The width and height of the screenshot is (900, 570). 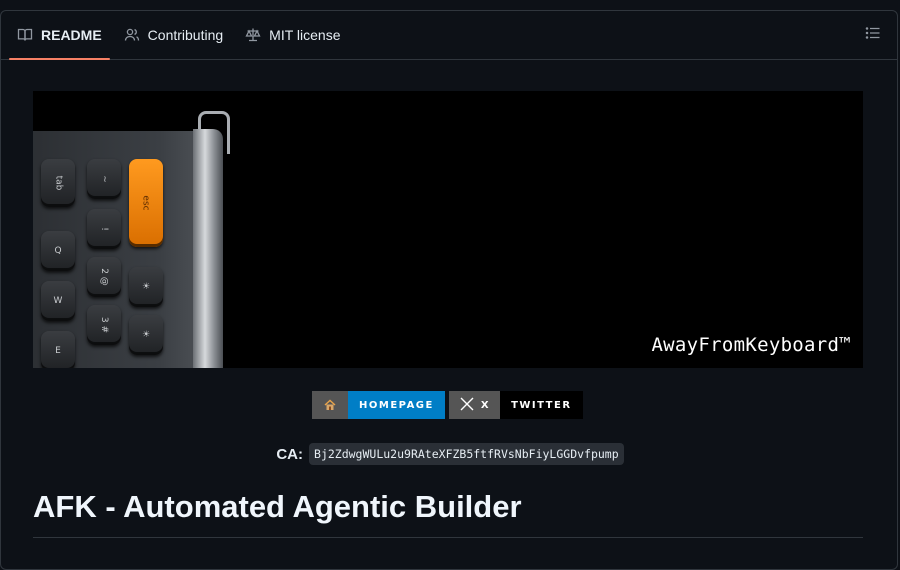 What do you see at coordinates (132, 35) in the screenshot?
I see `people-icon` at bounding box center [132, 35].